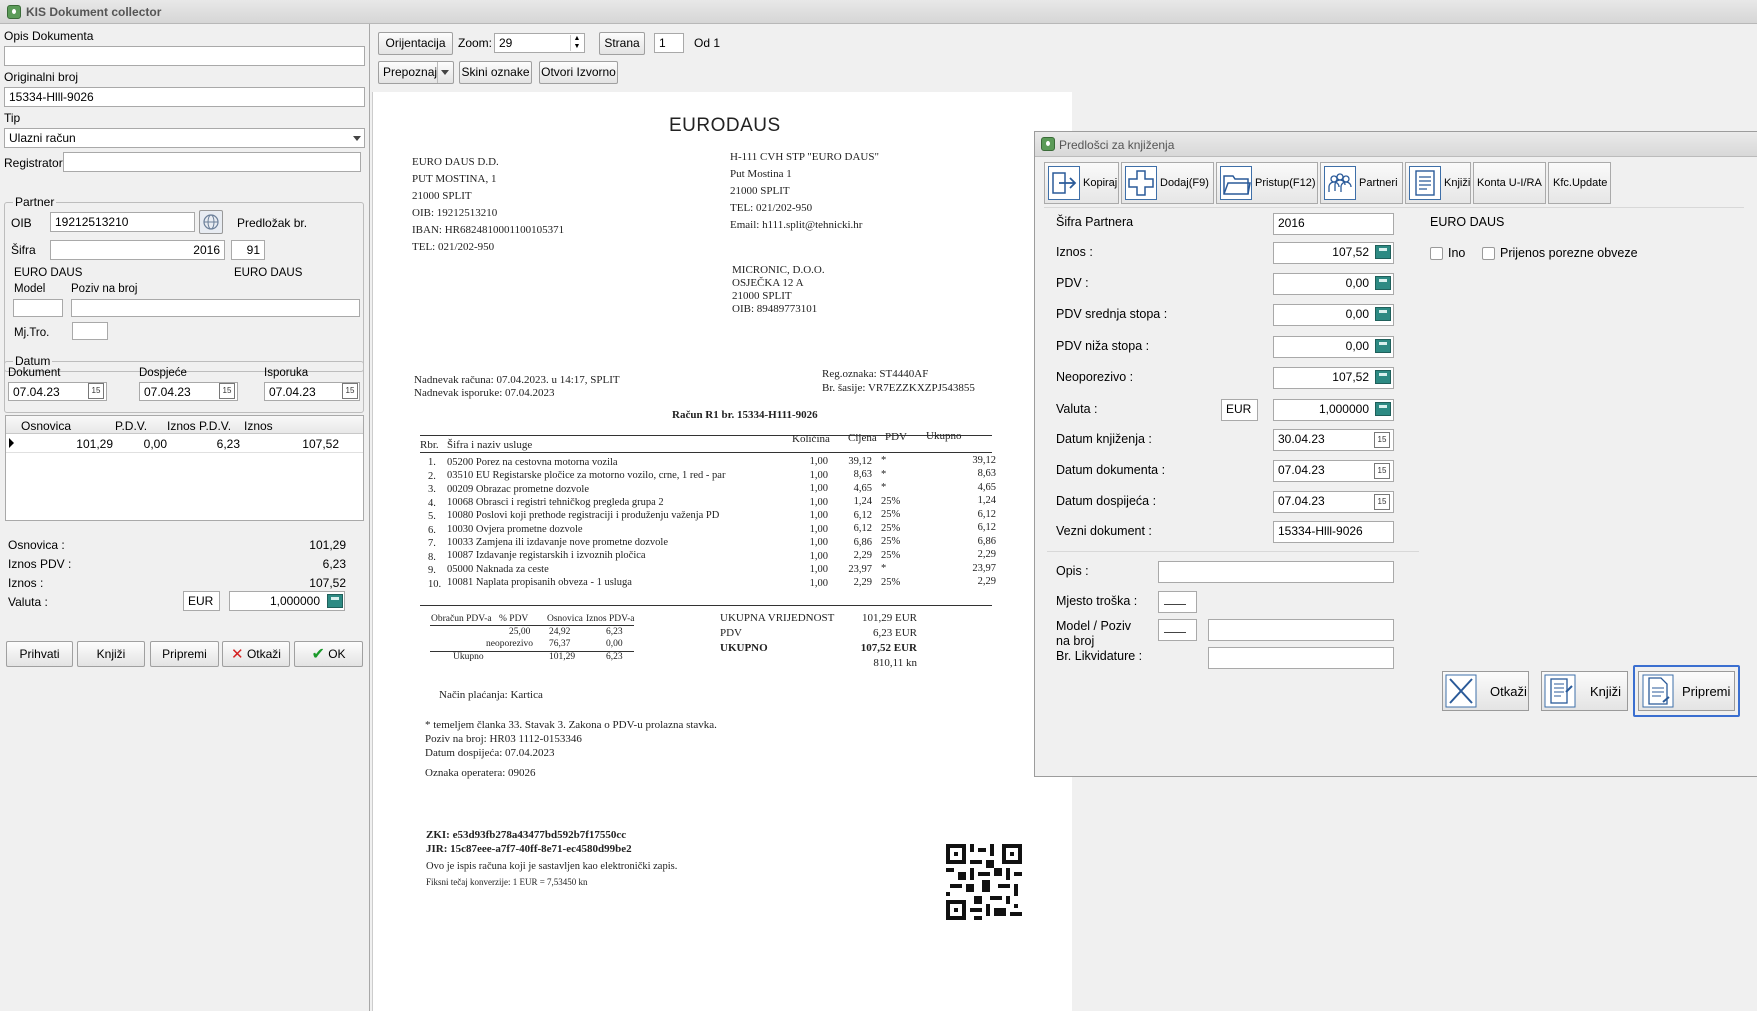  Describe the element at coordinates (1425, 183) in the screenshot. I see `ledger-icon` at that location.